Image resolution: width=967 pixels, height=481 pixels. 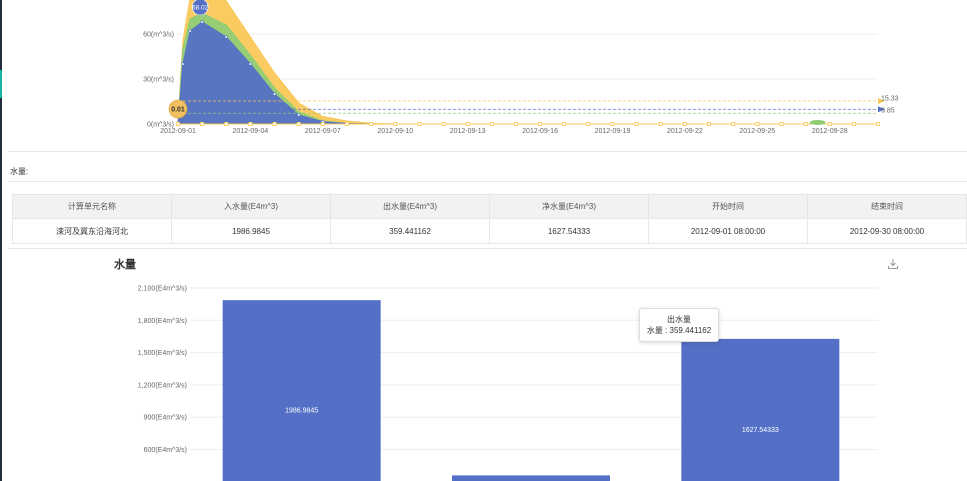 I want to click on x-tick-label: 2012-09-16, so click(x=540, y=131).